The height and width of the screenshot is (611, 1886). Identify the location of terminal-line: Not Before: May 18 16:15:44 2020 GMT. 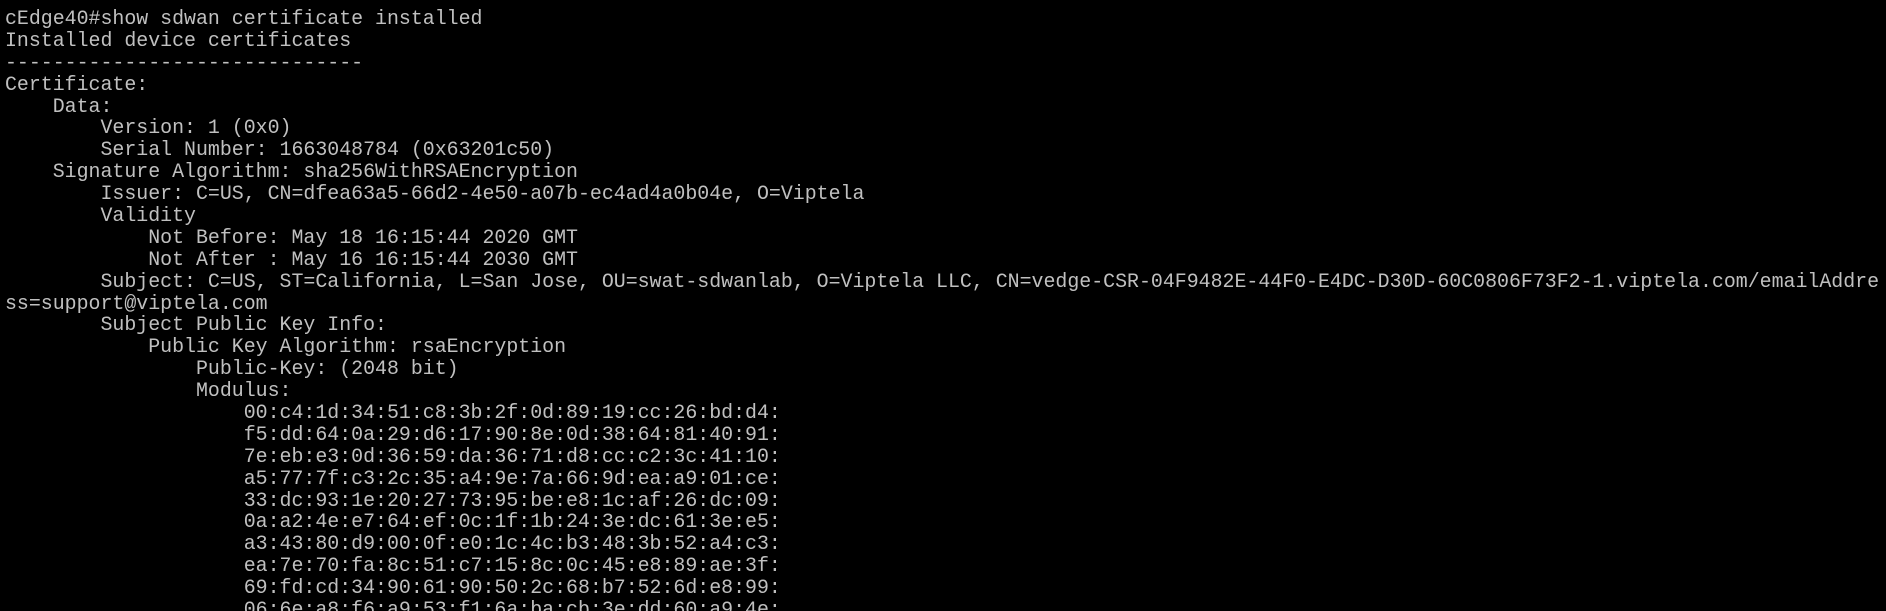
(291, 237).